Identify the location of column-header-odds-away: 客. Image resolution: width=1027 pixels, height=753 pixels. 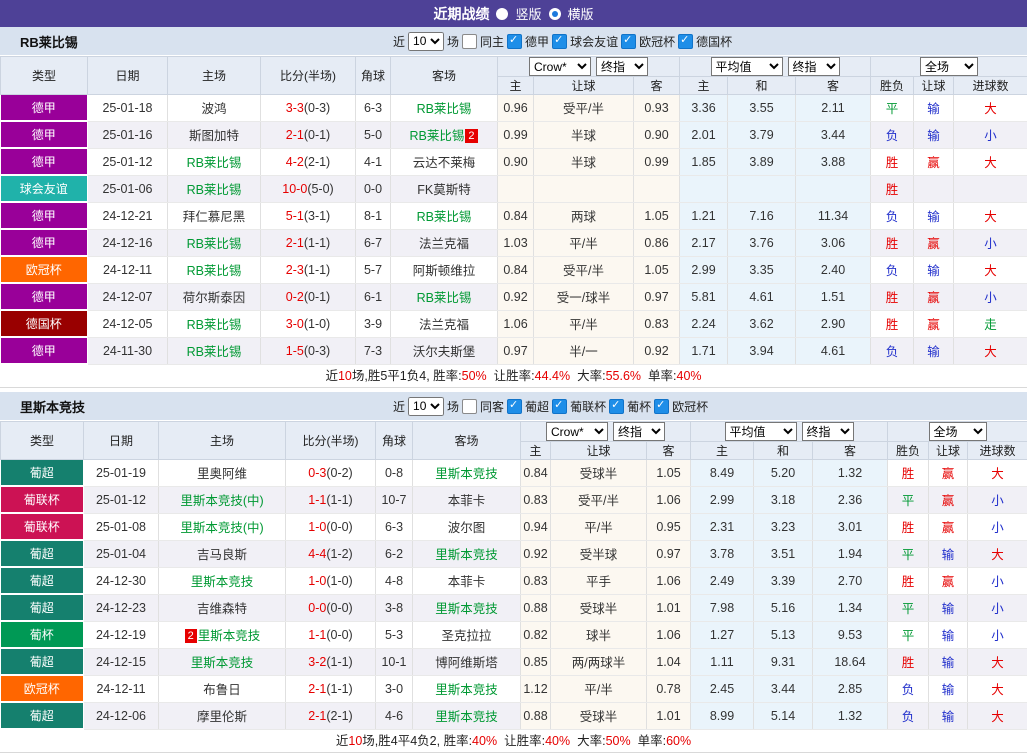
(657, 86).